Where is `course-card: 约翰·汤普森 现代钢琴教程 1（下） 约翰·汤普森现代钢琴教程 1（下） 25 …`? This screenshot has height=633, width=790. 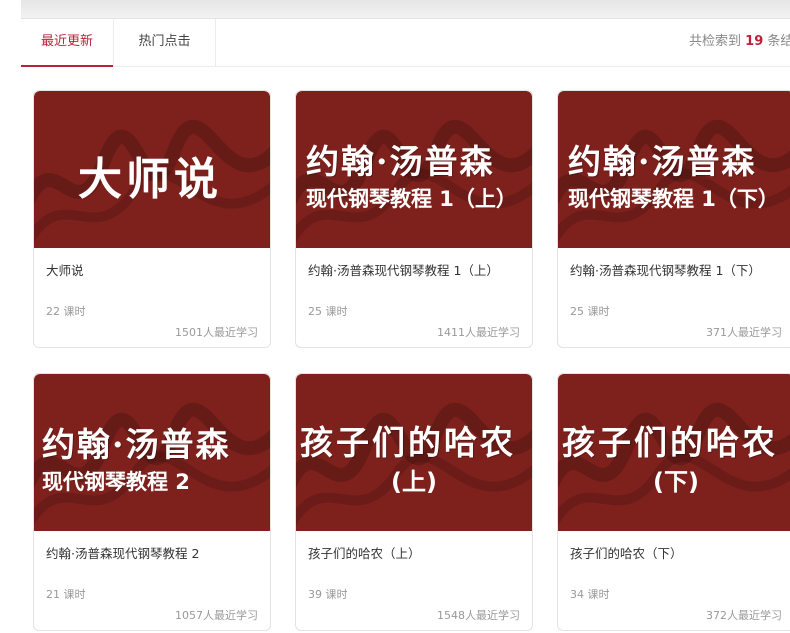
course-card: 约翰·汤普森 现代钢琴教程 1（下） 约翰·汤普森现代钢琴教程 1（下） 25 … is located at coordinates (673, 219).